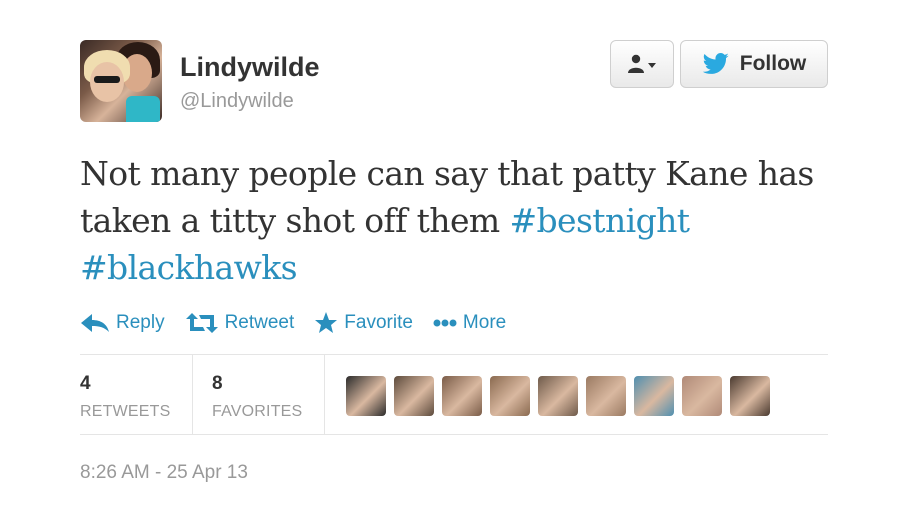  I want to click on favorites-label: FAVORITES, so click(257, 411).